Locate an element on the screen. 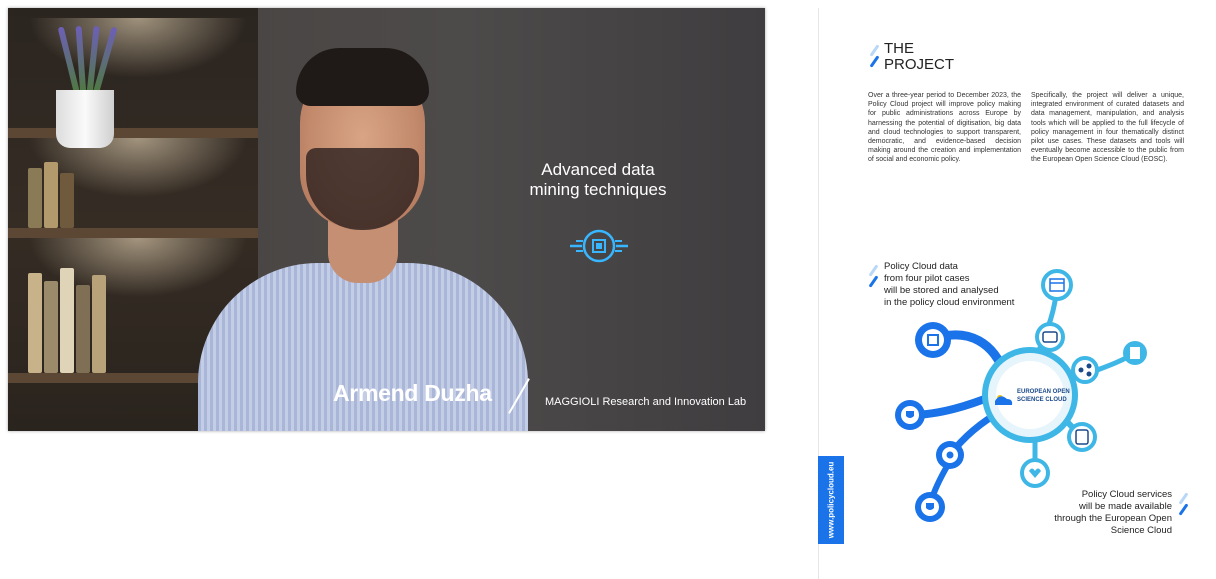 The width and height of the screenshot is (1216, 579). caption-line: Policy Cloud services is located at coordinates (1126, 494).